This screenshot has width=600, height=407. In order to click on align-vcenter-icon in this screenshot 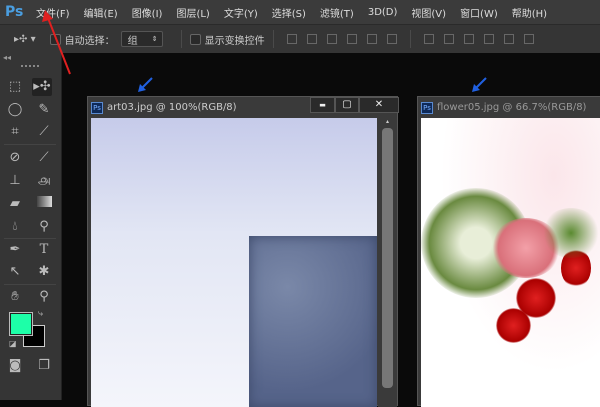, I will do `click(311, 39)`.